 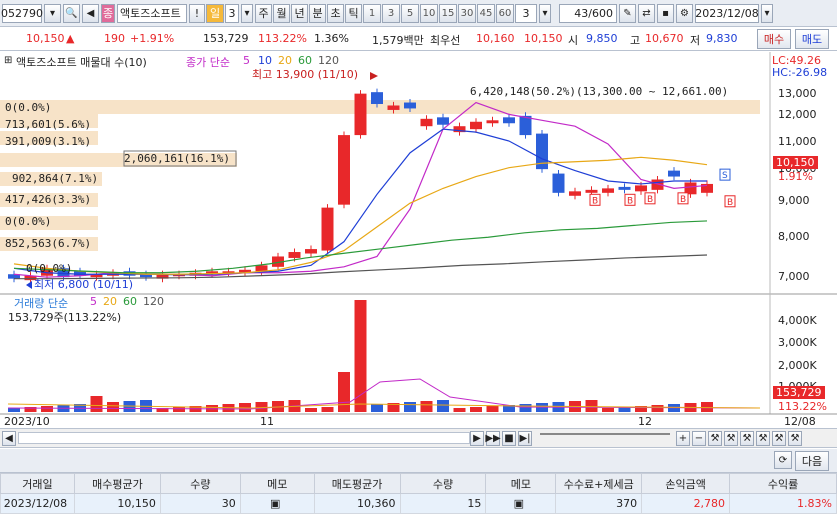 I want to click on signal-label: B, so click(x=683, y=200).